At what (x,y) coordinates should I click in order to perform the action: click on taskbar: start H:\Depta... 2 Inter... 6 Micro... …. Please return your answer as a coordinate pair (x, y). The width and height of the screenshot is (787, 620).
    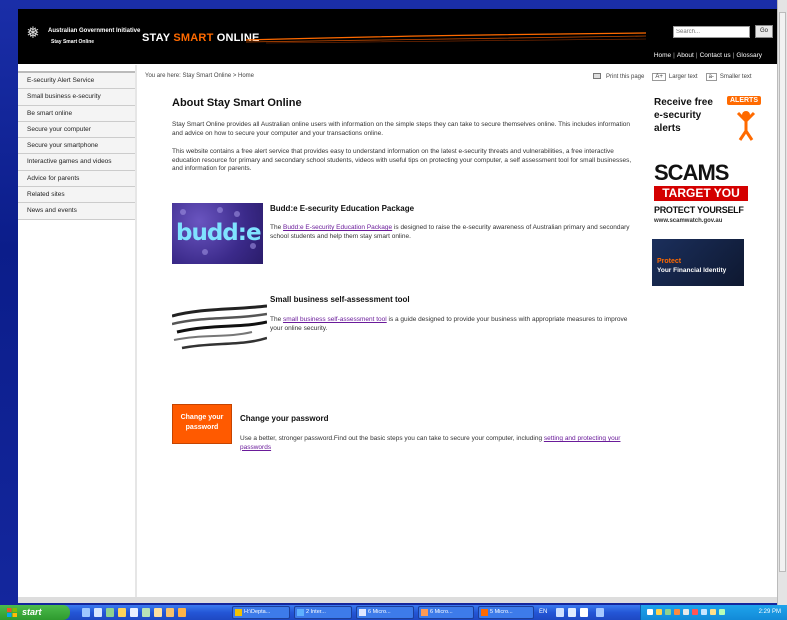
    Looking at the image, I should click on (393, 612).